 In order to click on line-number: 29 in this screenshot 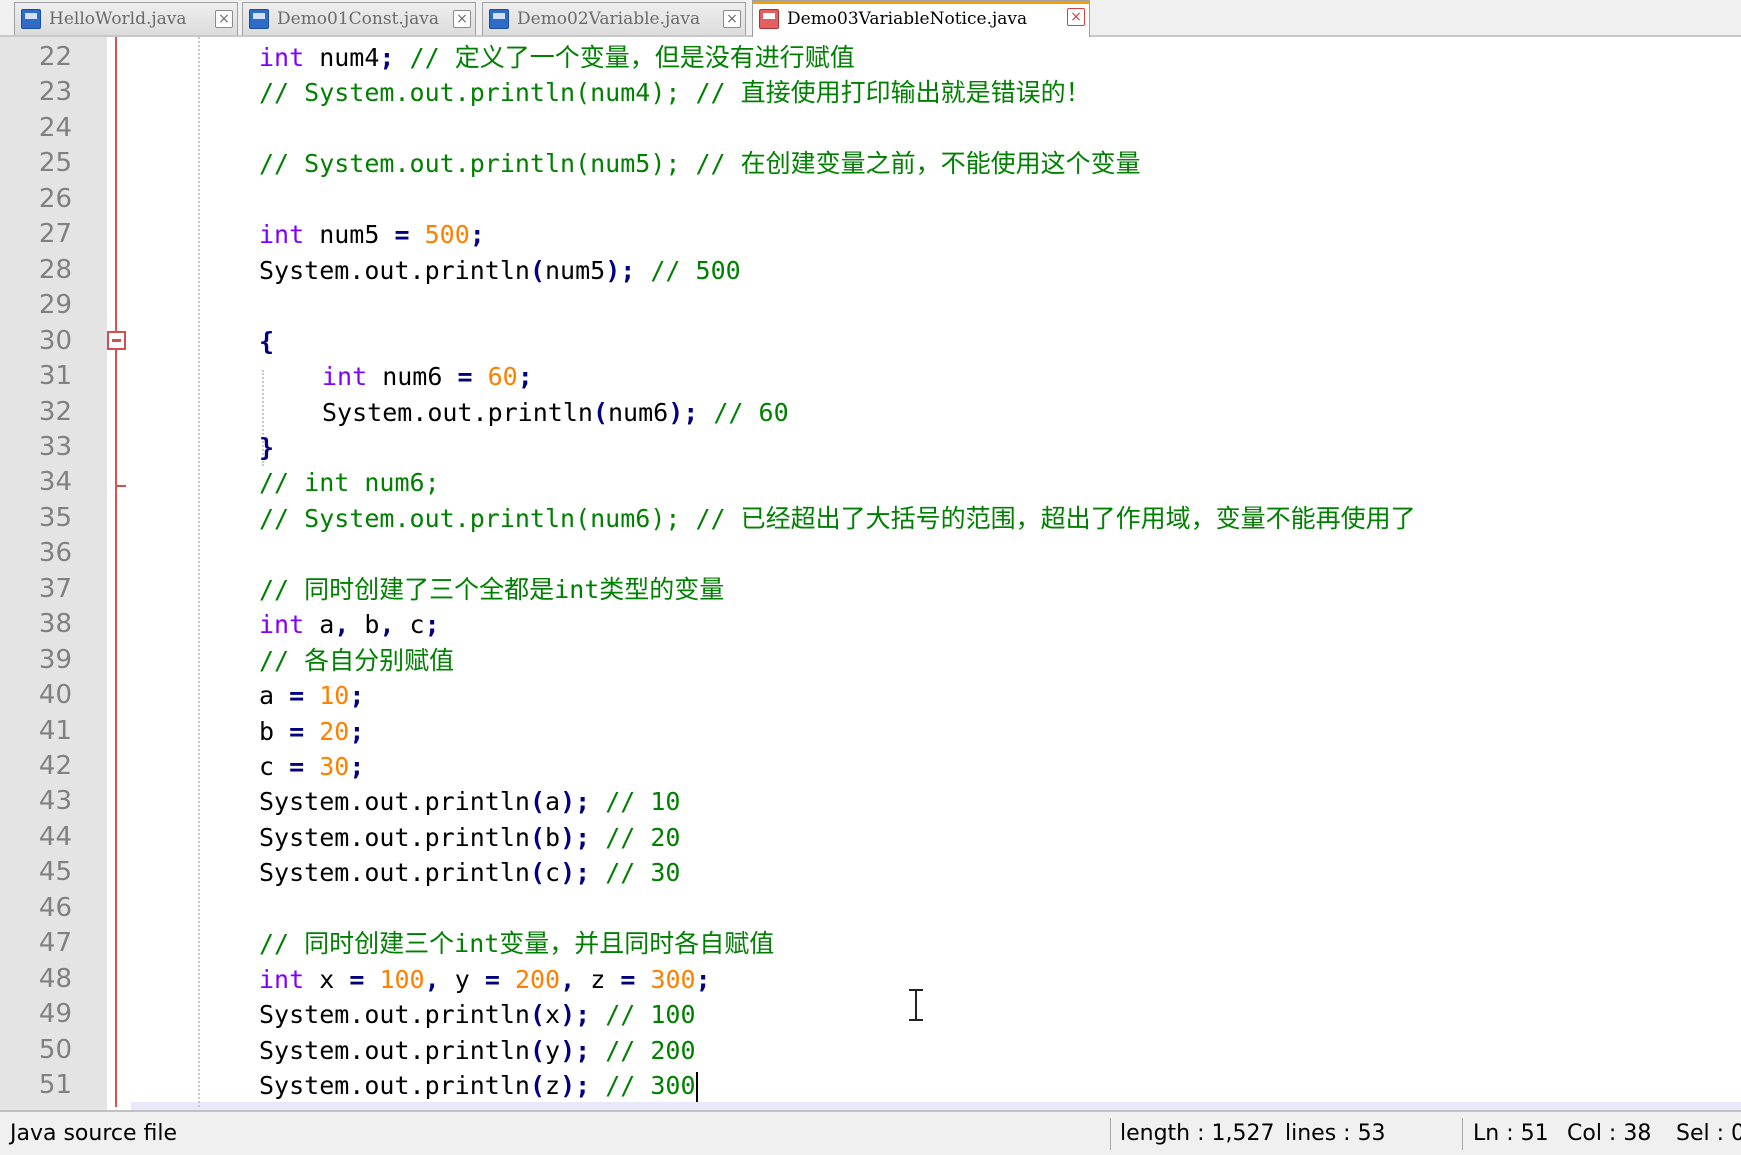, I will do `click(55, 305)`.